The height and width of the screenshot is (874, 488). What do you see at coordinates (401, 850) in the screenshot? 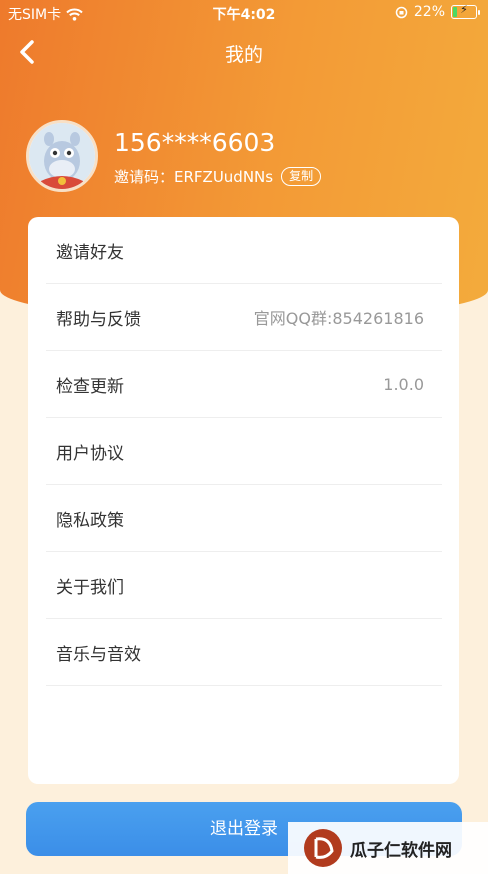
I see `watermark-text: 瓜子仁软件网` at bounding box center [401, 850].